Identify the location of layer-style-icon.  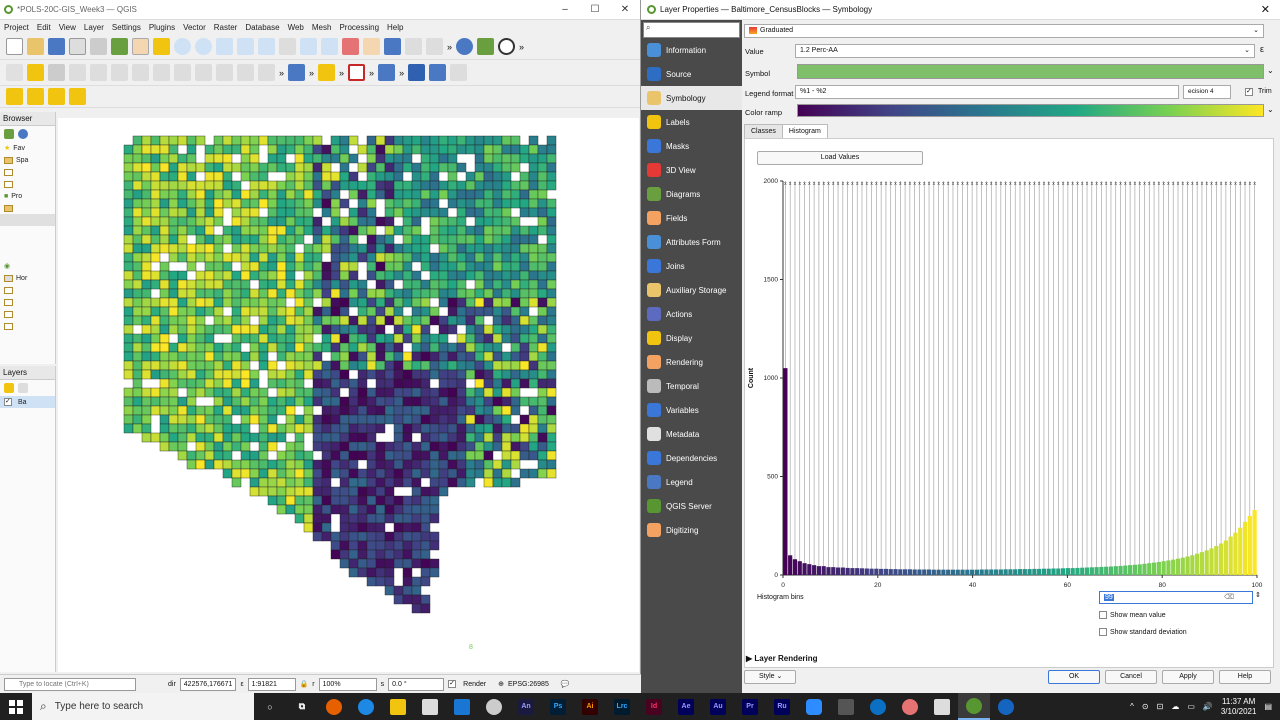
(9, 388).